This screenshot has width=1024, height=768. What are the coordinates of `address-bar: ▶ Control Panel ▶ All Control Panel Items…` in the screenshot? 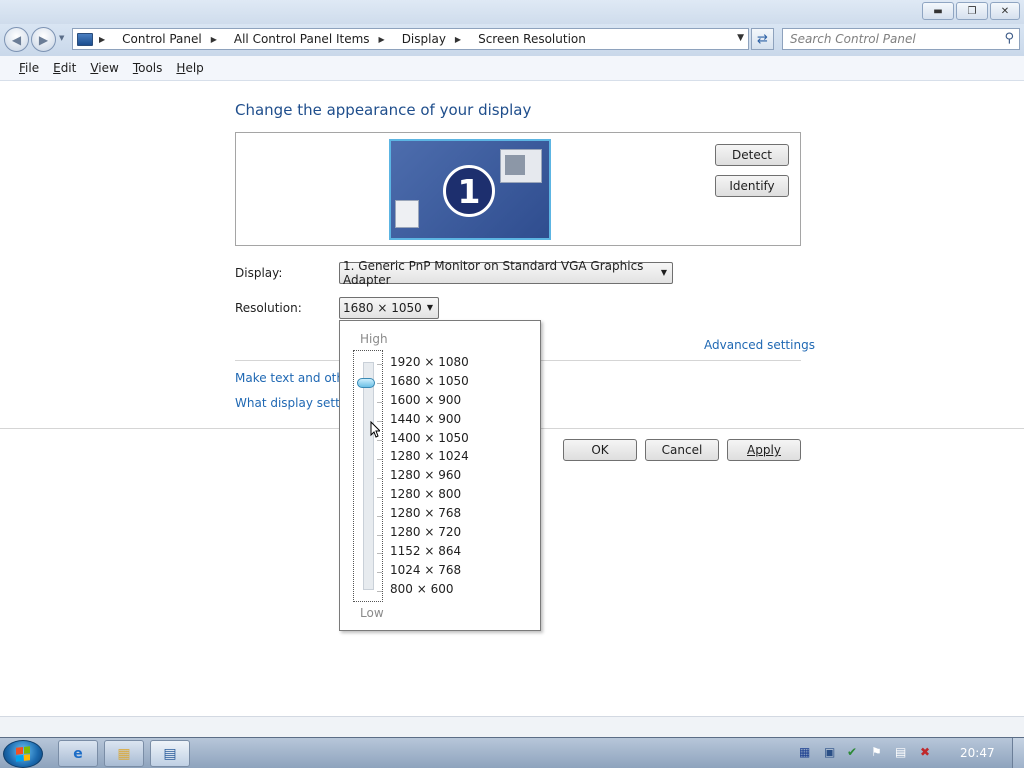 It's located at (410, 39).